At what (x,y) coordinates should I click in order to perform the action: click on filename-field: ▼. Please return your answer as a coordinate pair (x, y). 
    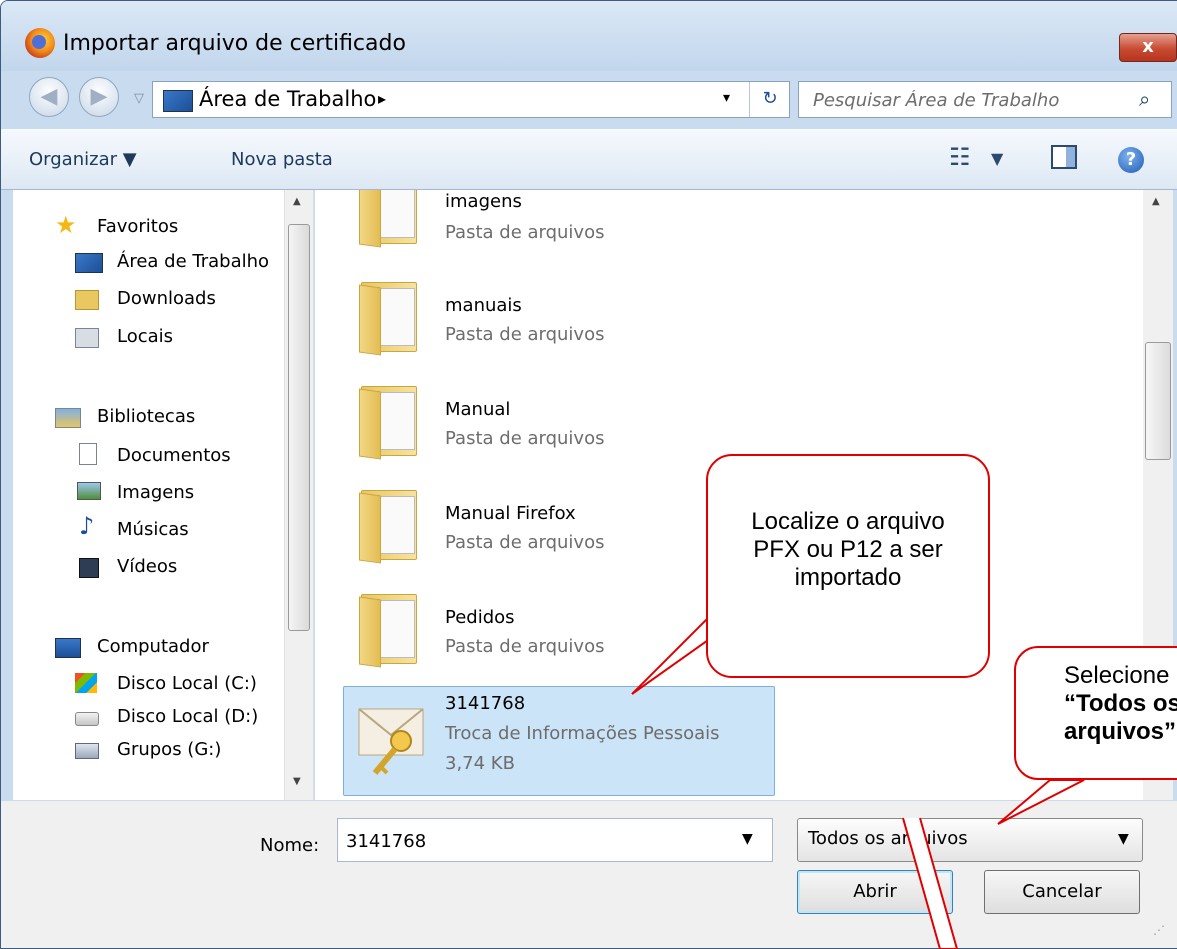
    Looking at the image, I should click on (555, 840).